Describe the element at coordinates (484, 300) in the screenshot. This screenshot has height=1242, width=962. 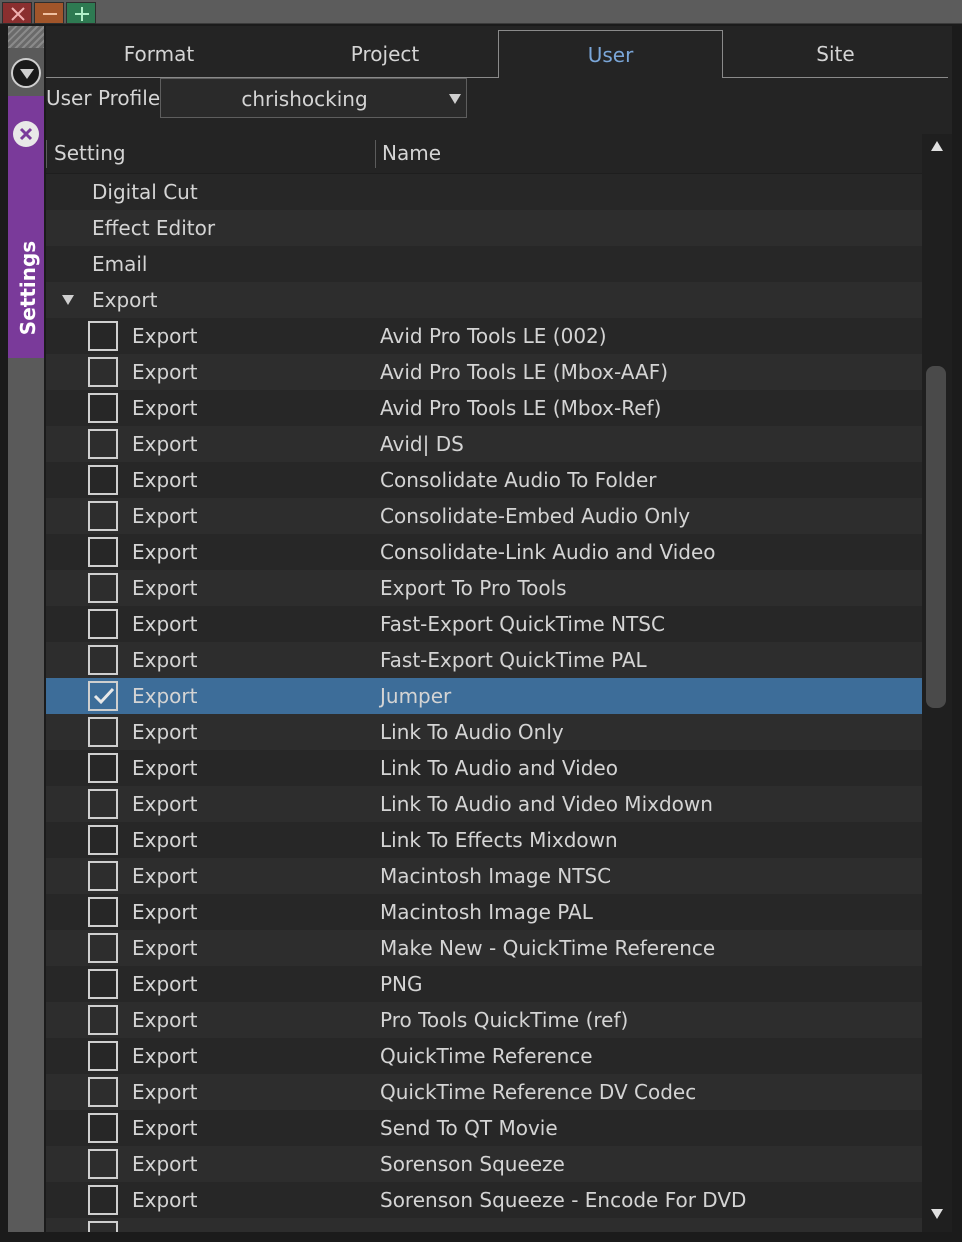
I see `group-row-expanded: Export` at that location.